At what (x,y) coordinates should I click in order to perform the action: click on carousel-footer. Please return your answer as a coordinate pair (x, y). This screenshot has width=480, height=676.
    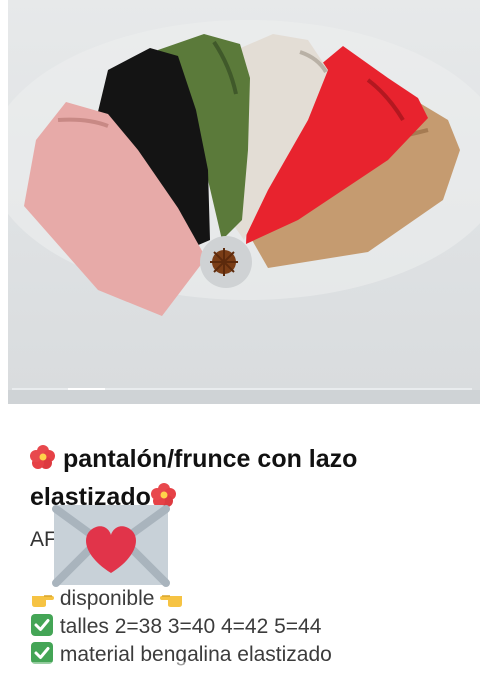
    Looking at the image, I should click on (244, 397).